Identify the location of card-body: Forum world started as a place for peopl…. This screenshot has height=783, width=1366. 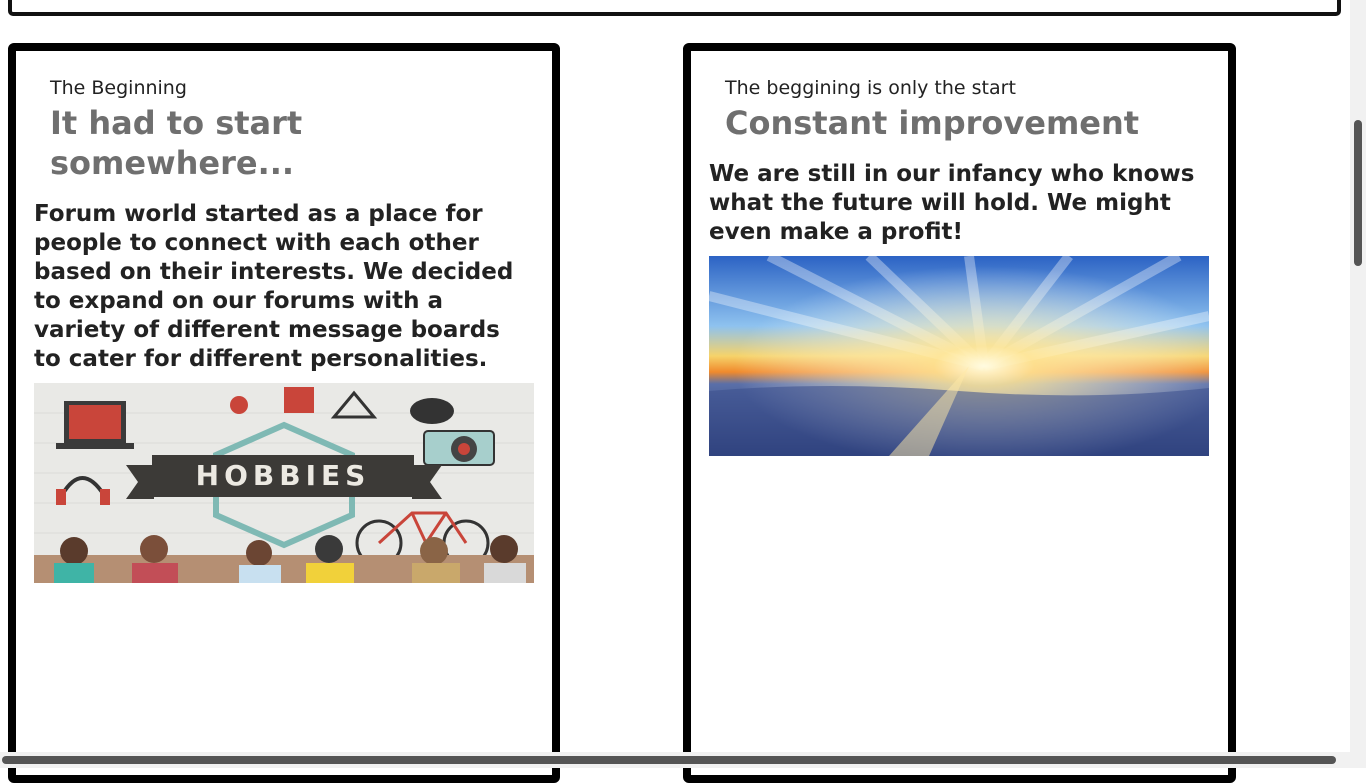
(274, 286).